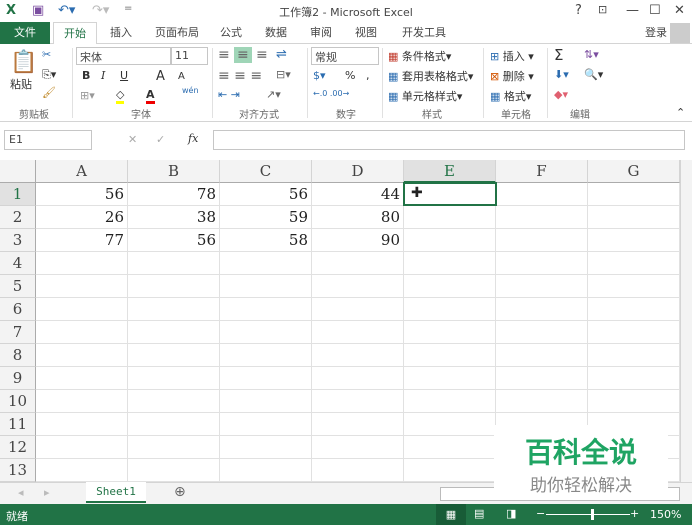 Image resolution: width=692 pixels, height=525 pixels. What do you see at coordinates (266, 470) in the screenshot?
I see `cell-C13` at bounding box center [266, 470].